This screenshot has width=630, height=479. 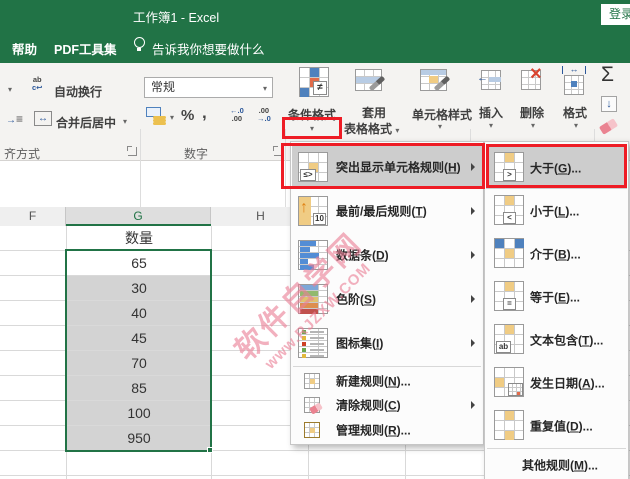 What do you see at coordinates (125, 122) in the screenshot?
I see `merge-center-caret-icon: ▾` at bounding box center [125, 122].